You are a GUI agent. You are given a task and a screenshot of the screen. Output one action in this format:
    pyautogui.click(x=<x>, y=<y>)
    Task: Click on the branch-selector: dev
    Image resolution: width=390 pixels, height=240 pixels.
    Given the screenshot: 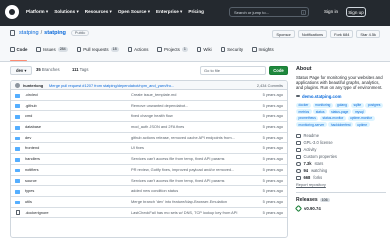 What is the action you would take?
    pyautogui.click(x=21, y=70)
    